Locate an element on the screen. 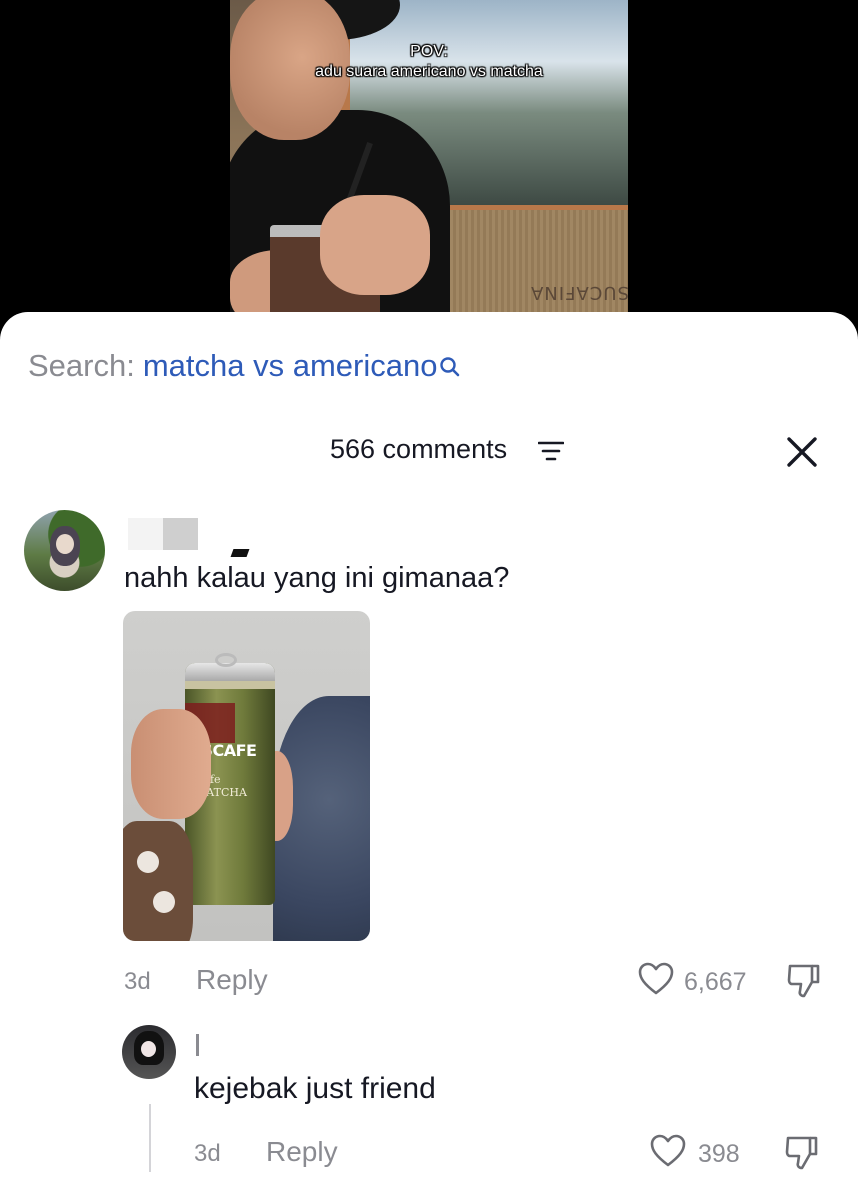 The width and height of the screenshot is (858, 1200). reply-actions: 3d Reply 398 is located at coordinates (429, 1154).